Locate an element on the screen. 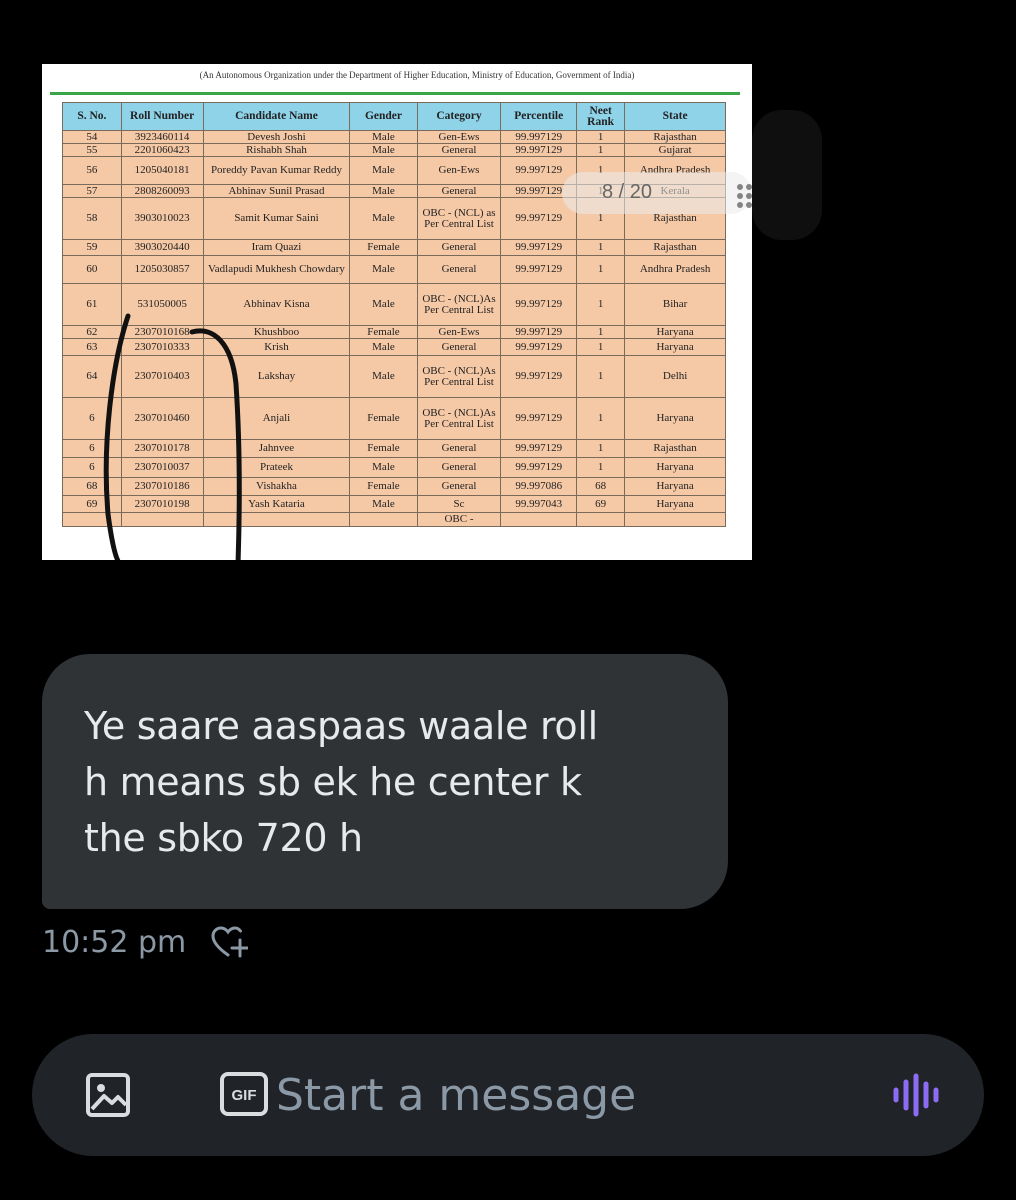 The image size is (1016, 1200). table-row: OBC - is located at coordinates (394, 519).